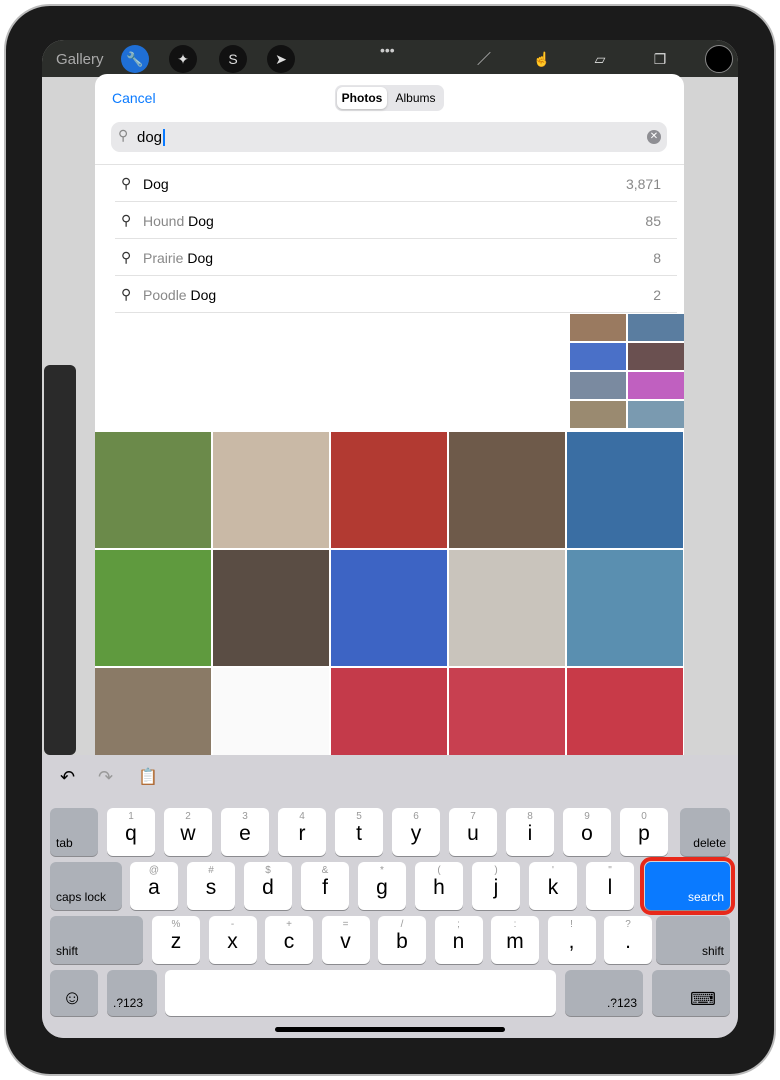 The width and height of the screenshot is (780, 1080). Describe the element at coordinates (458, 940) in the screenshot. I see `key-n: ; n` at that location.